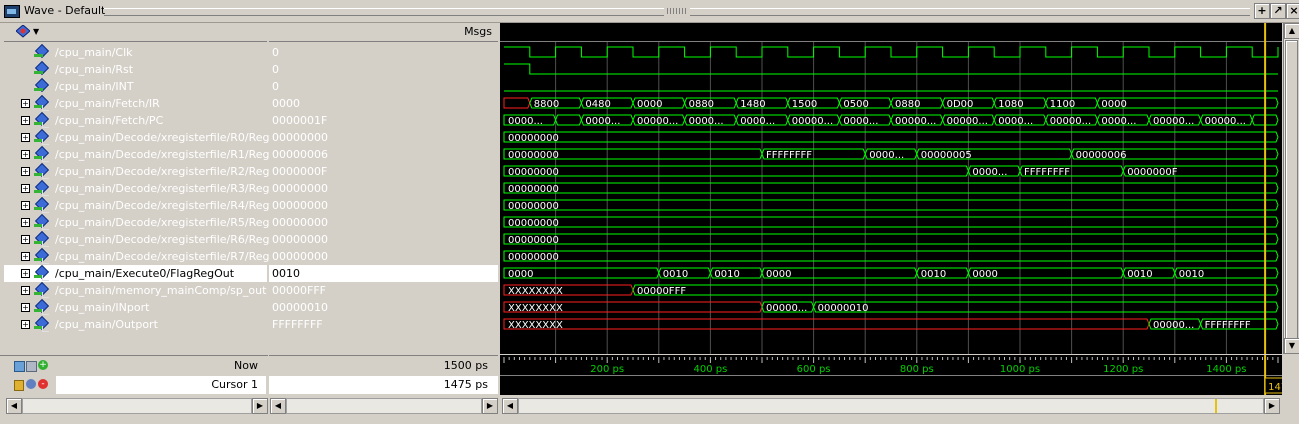  What do you see at coordinates (383, 290) in the screenshot?
I see `value-row: 00000FFF` at bounding box center [383, 290].